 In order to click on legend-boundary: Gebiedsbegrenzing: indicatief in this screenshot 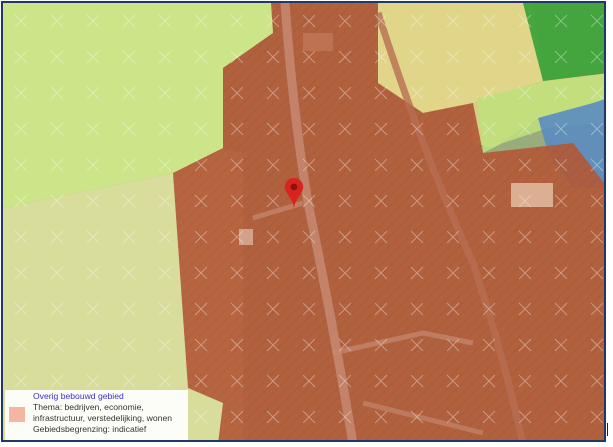, I will do `click(90, 429)`.